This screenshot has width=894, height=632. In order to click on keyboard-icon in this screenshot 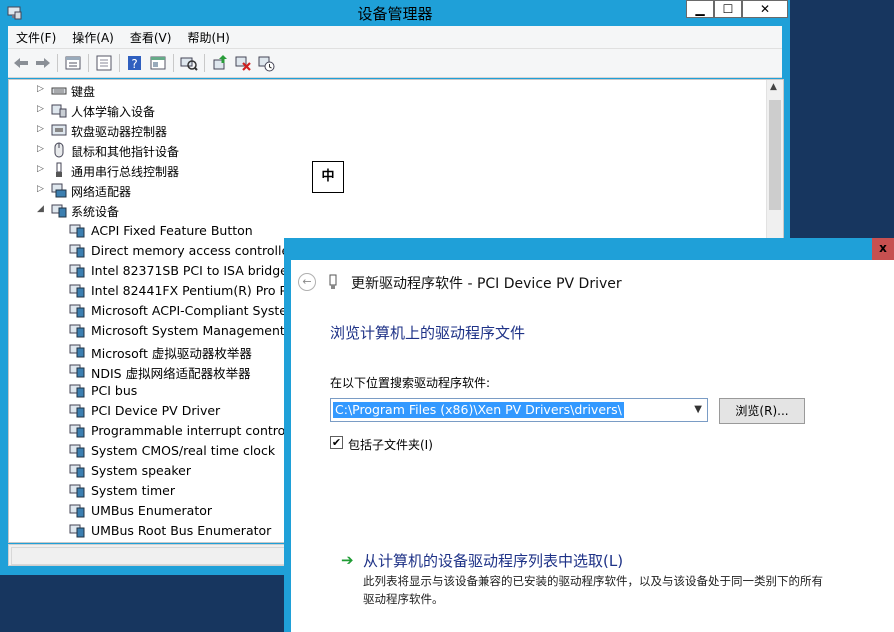, I will do `click(59, 91)`.